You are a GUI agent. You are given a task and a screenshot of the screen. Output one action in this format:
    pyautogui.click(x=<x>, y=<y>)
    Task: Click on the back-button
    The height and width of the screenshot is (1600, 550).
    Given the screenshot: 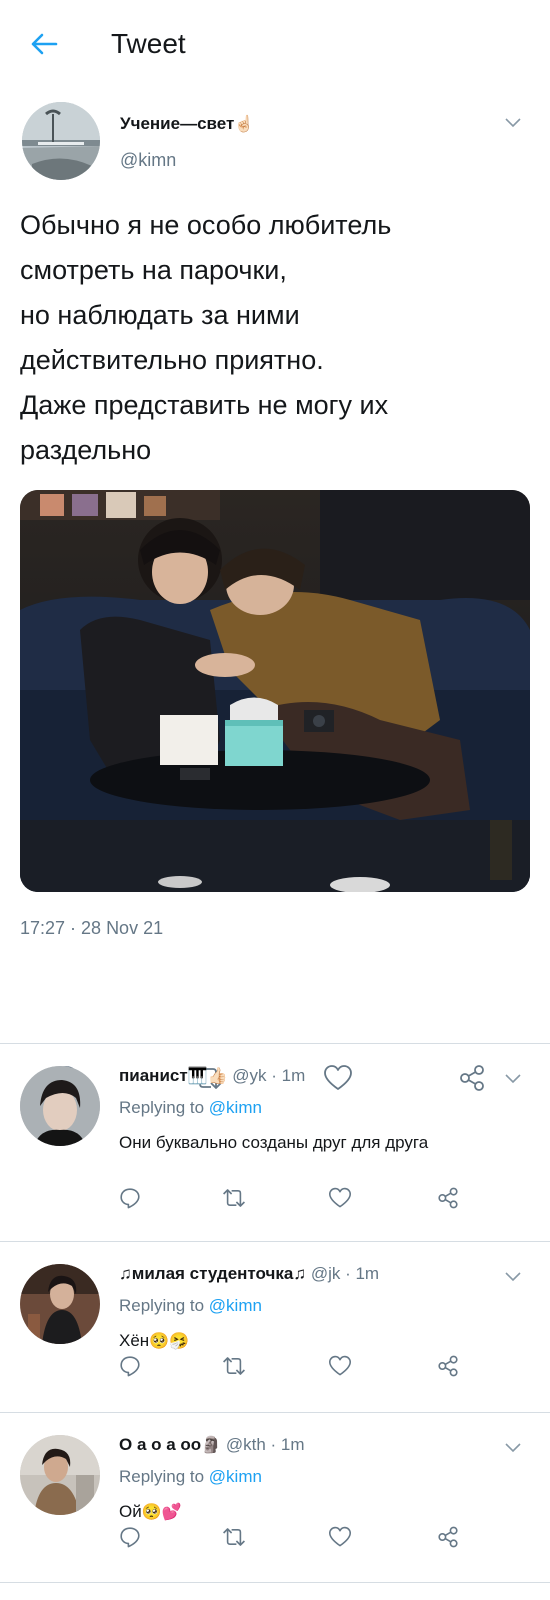 What is the action you would take?
    pyautogui.click(x=44, y=44)
    